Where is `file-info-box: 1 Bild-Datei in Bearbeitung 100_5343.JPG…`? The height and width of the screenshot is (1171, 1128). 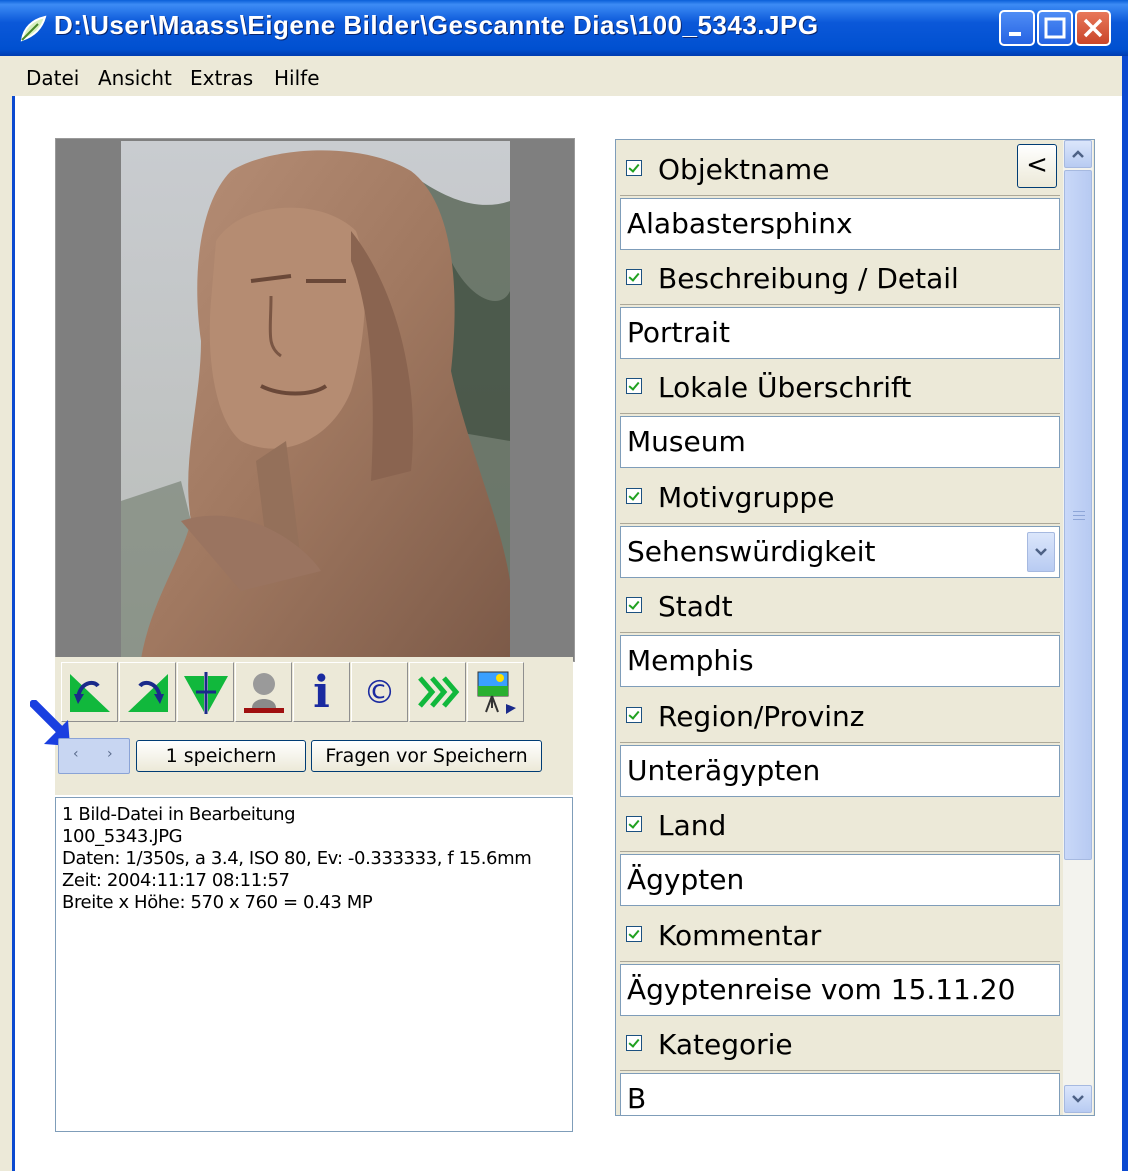 file-info-box: 1 Bild-Datei in Bearbeitung 100_5343.JPG… is located at coordinates (314, 964).